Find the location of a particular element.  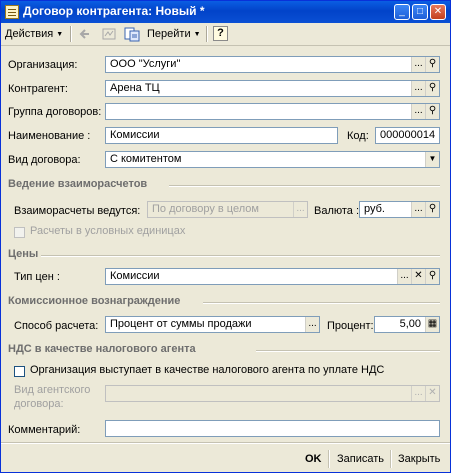

agent-contract-field: ... ✕ is located at coordinates (272, 393).